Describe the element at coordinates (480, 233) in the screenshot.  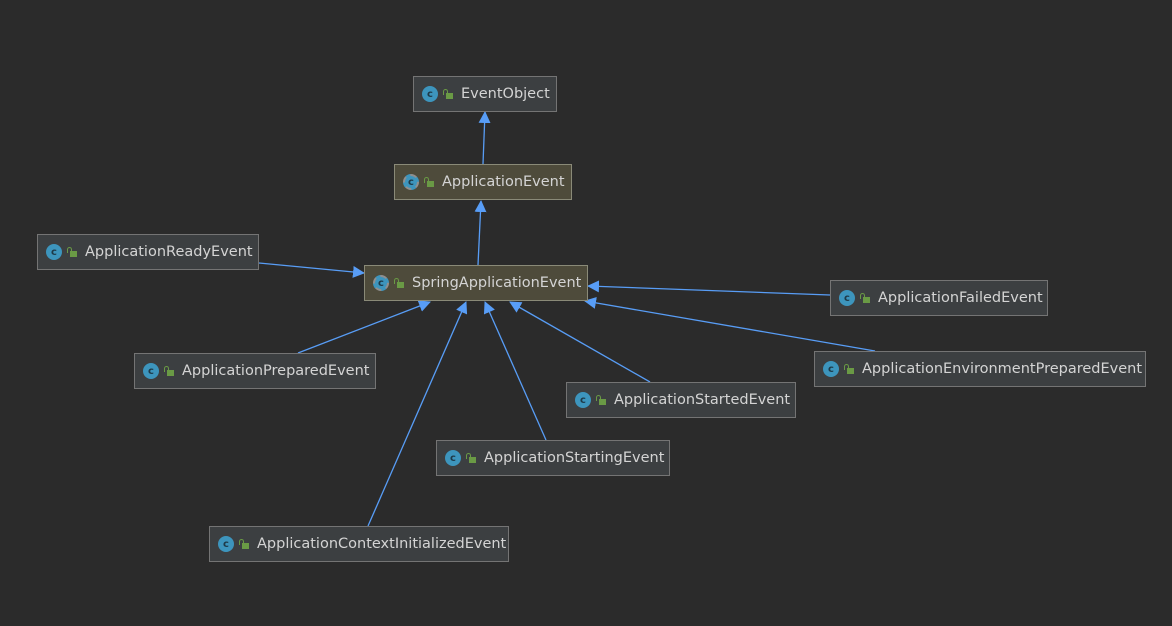
I see `inheritance-arrow-spring-application-event` at that location.